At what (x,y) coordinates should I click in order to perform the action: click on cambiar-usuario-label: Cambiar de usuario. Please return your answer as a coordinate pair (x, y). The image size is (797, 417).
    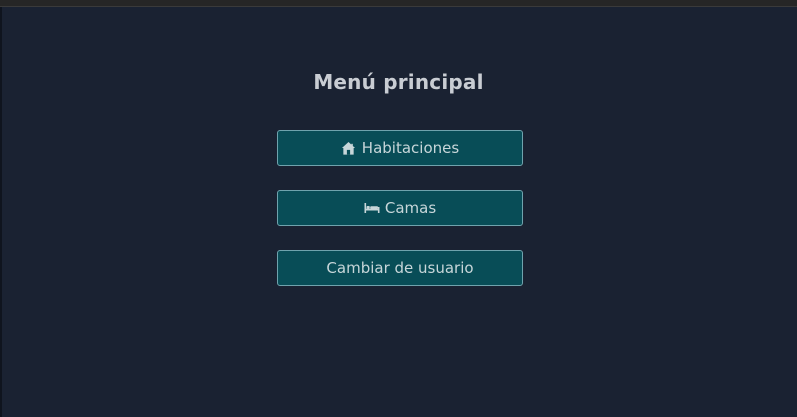
    Looking at the image, I should click on (400, 268).